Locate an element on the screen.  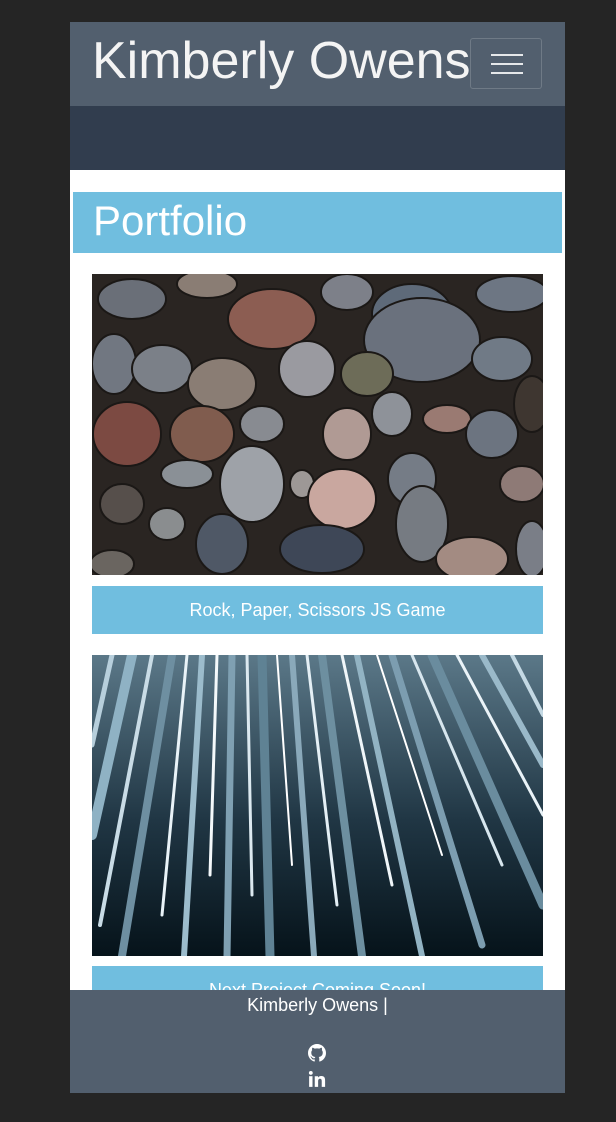
github-icon is located at coordinates (317, 1053).